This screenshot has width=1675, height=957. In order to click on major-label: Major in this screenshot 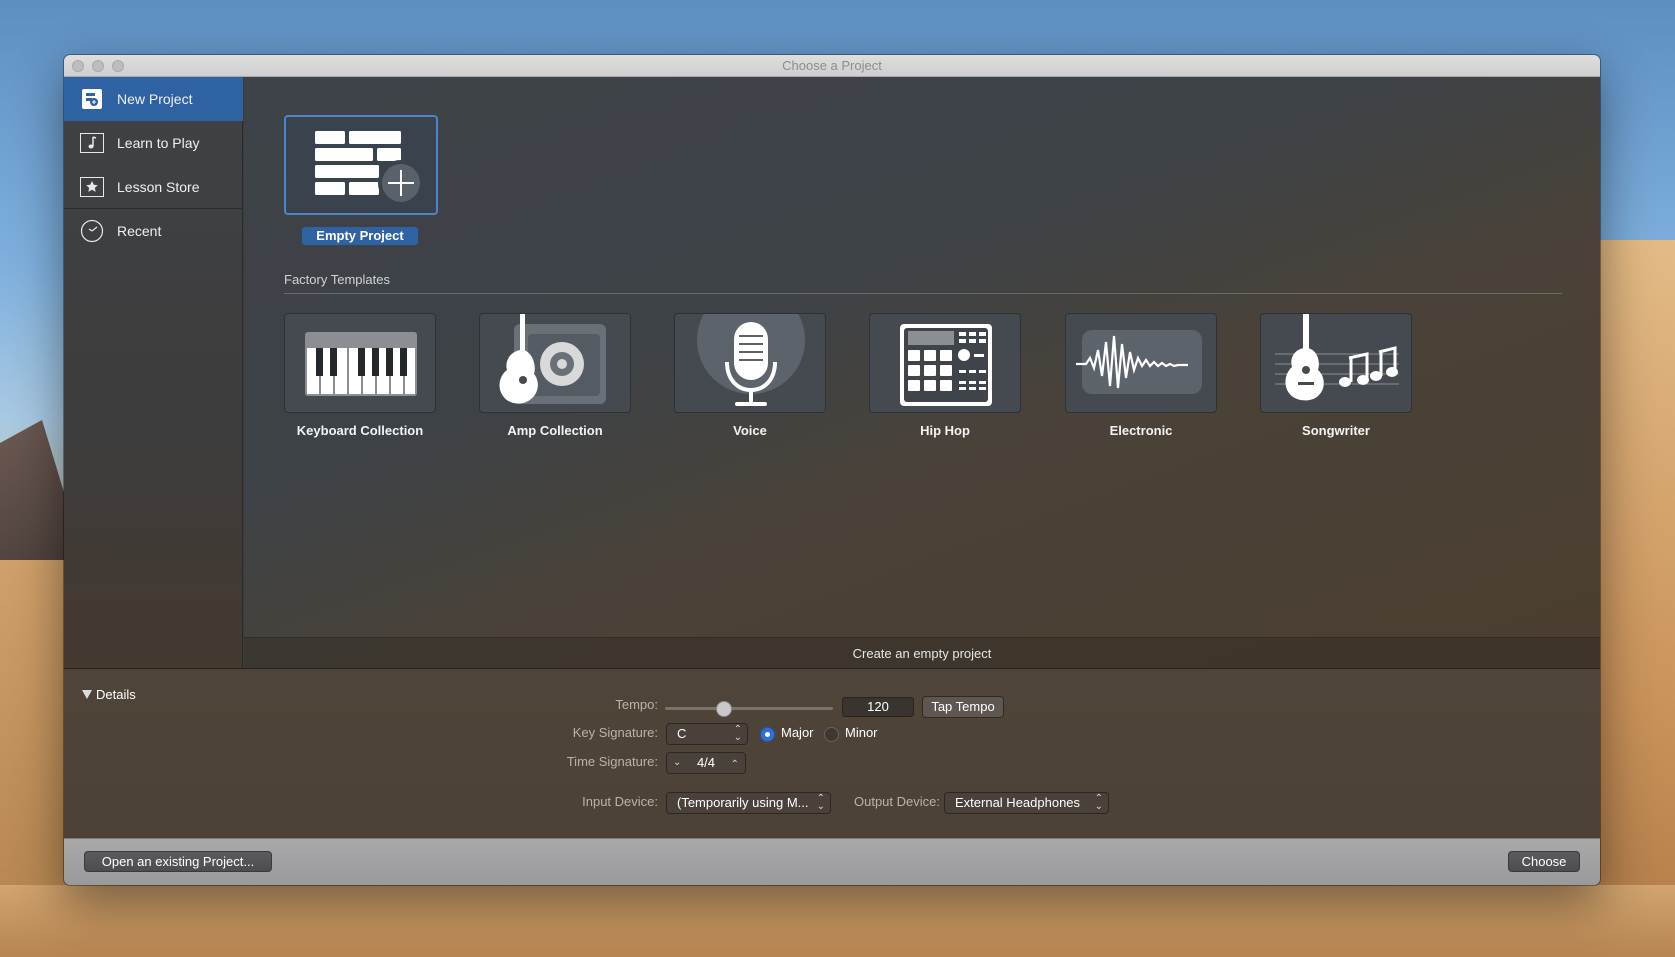, I will do `click(797, 732)`.